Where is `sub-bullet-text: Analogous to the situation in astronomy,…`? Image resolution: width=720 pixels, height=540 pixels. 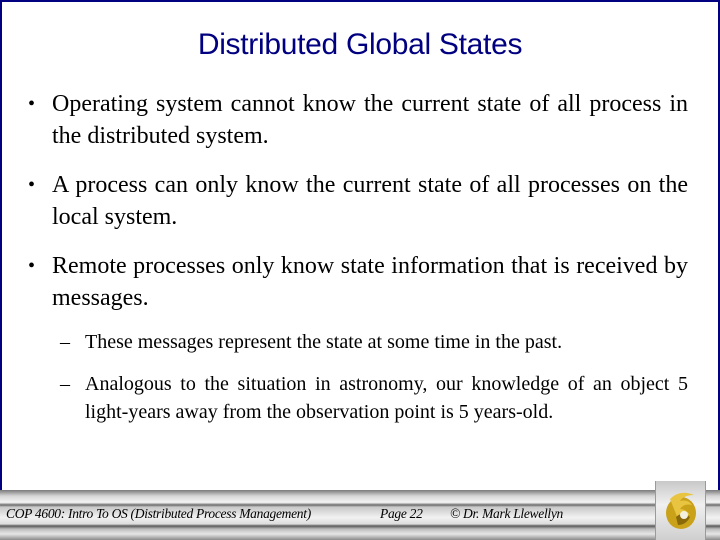 sub-bullet-text: Analogous to the situation in astronomy,… is located at coordinates (386, 398).